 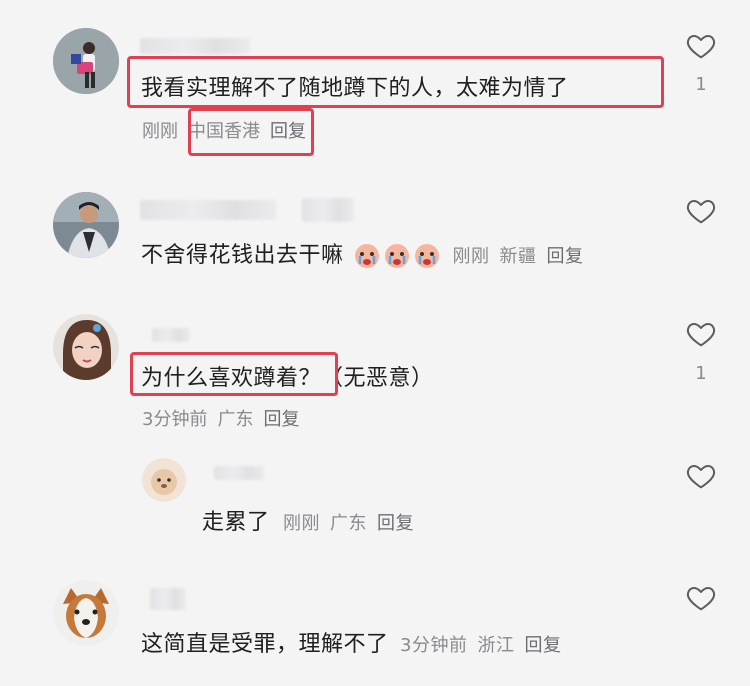 I want to click on comment-text: 不舍得花钱出去干嘛, so click(x=242, y=255).